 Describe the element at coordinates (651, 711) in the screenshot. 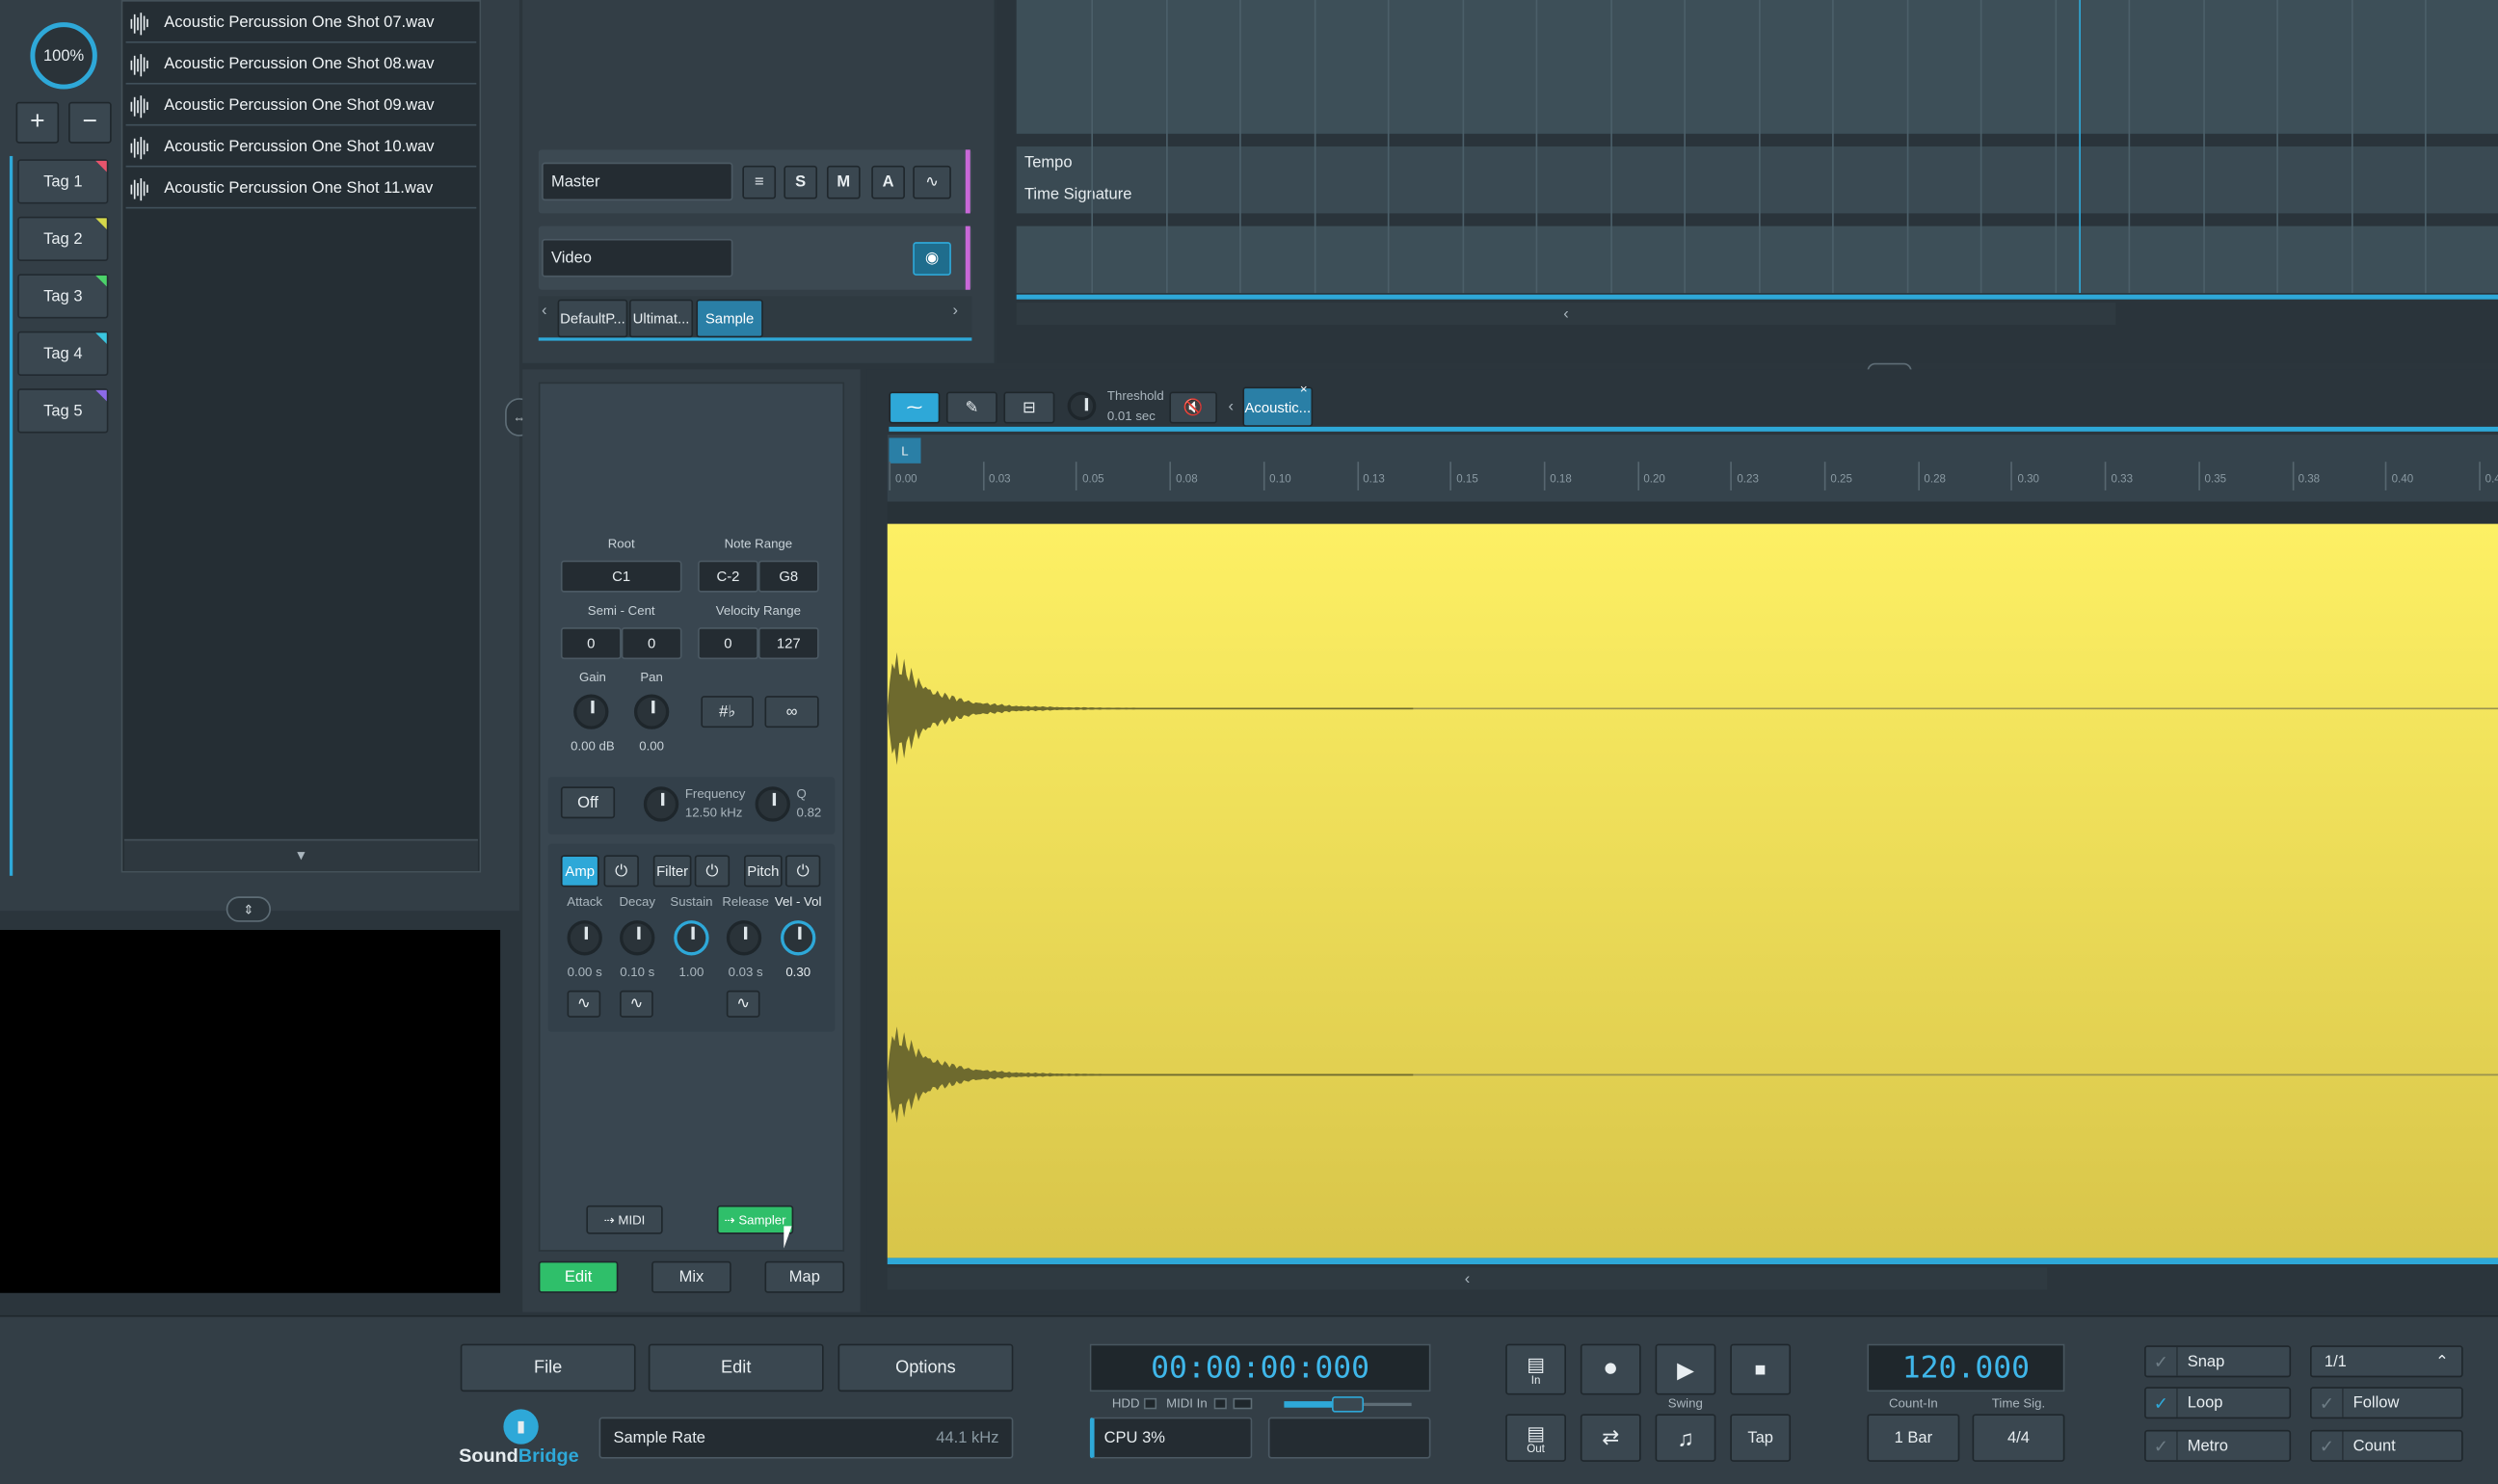

I see `pan-knob` at that location.